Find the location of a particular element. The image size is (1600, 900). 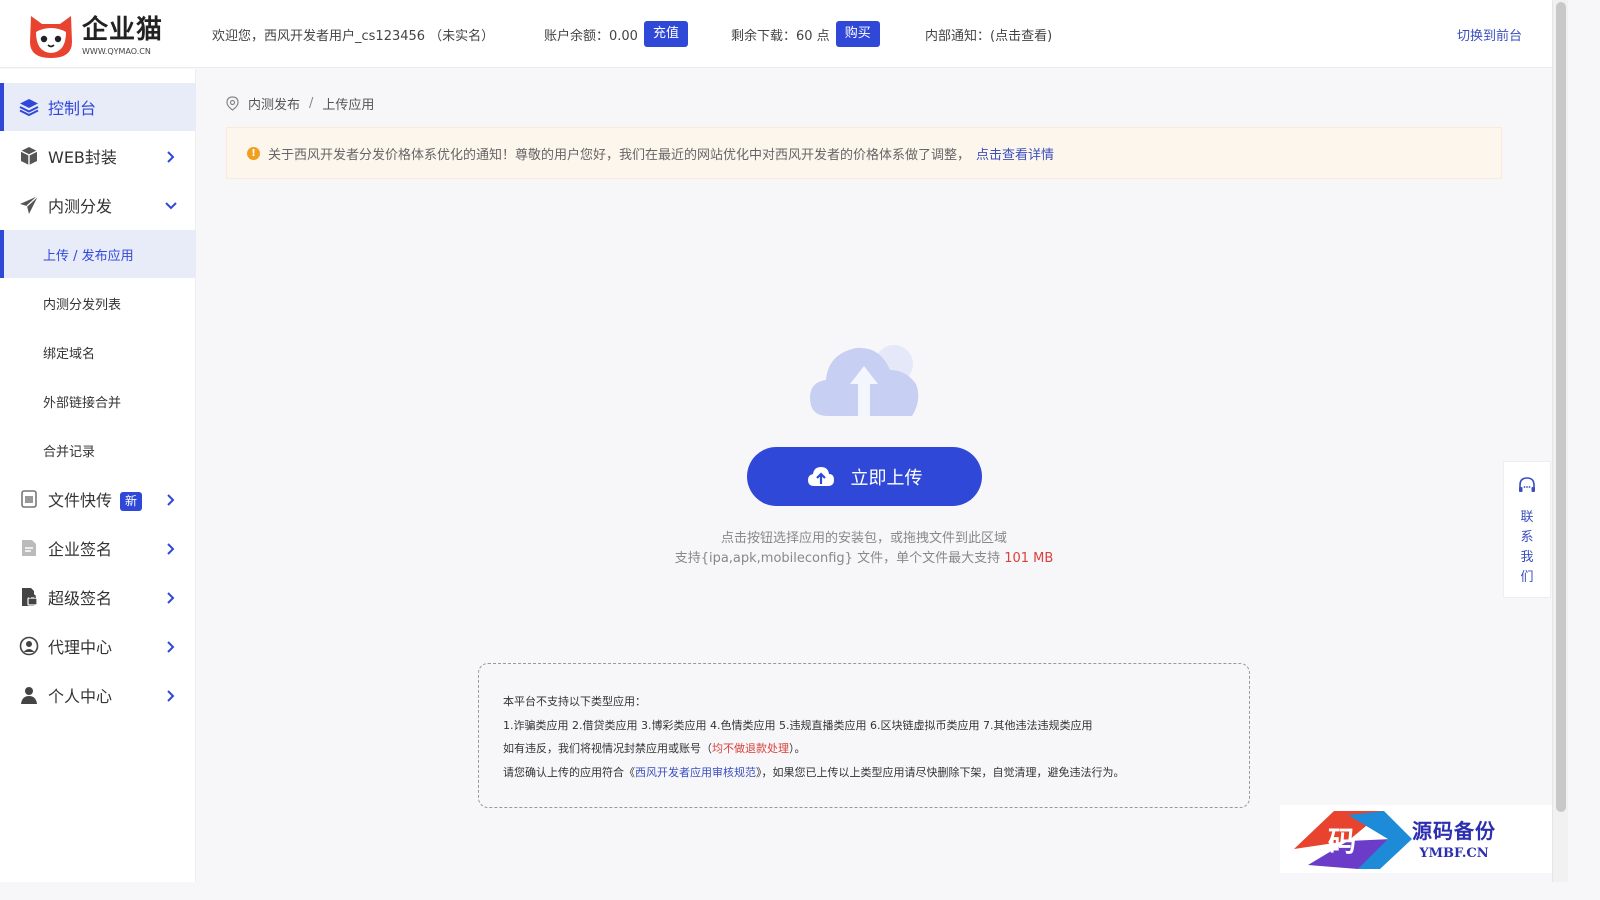

sidebar-item-personal-center: 个人中心 is located at coordinates (98, 695).